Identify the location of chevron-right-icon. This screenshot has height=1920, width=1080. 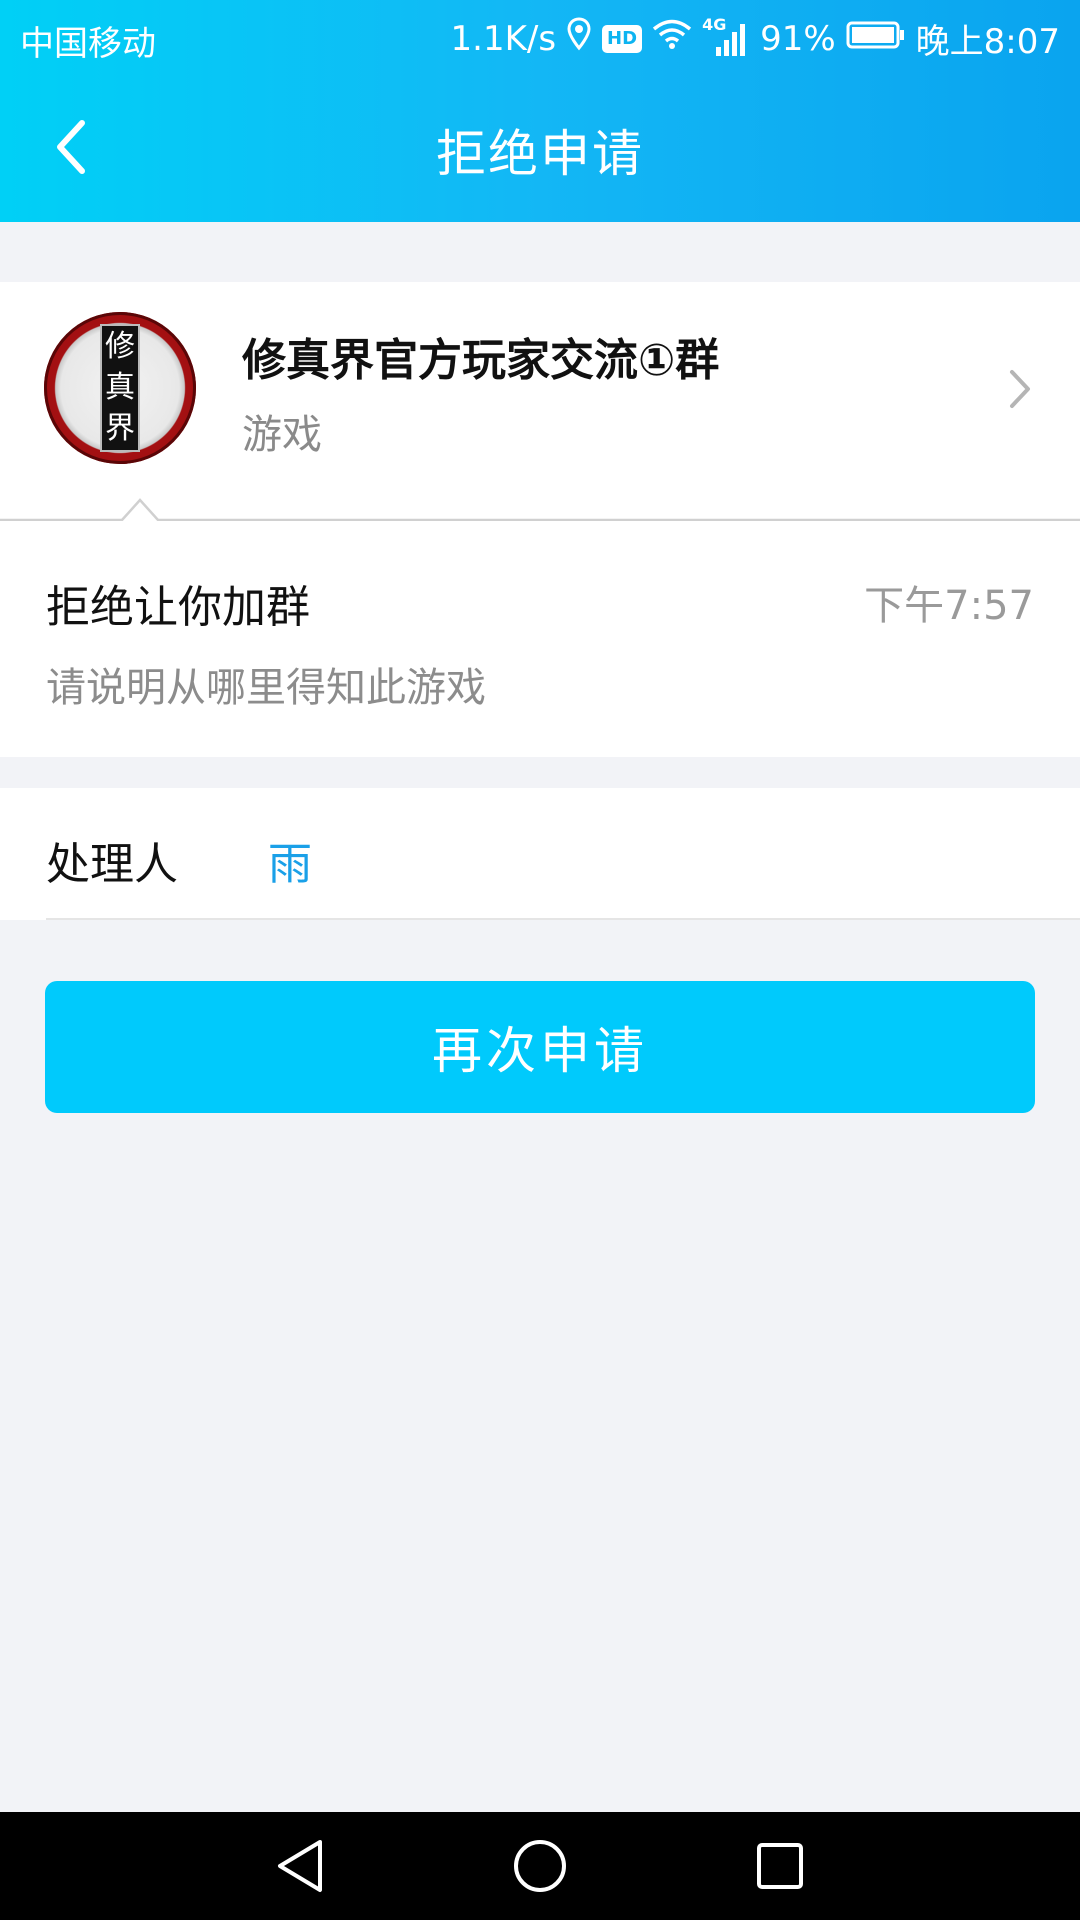
(1020, 389).